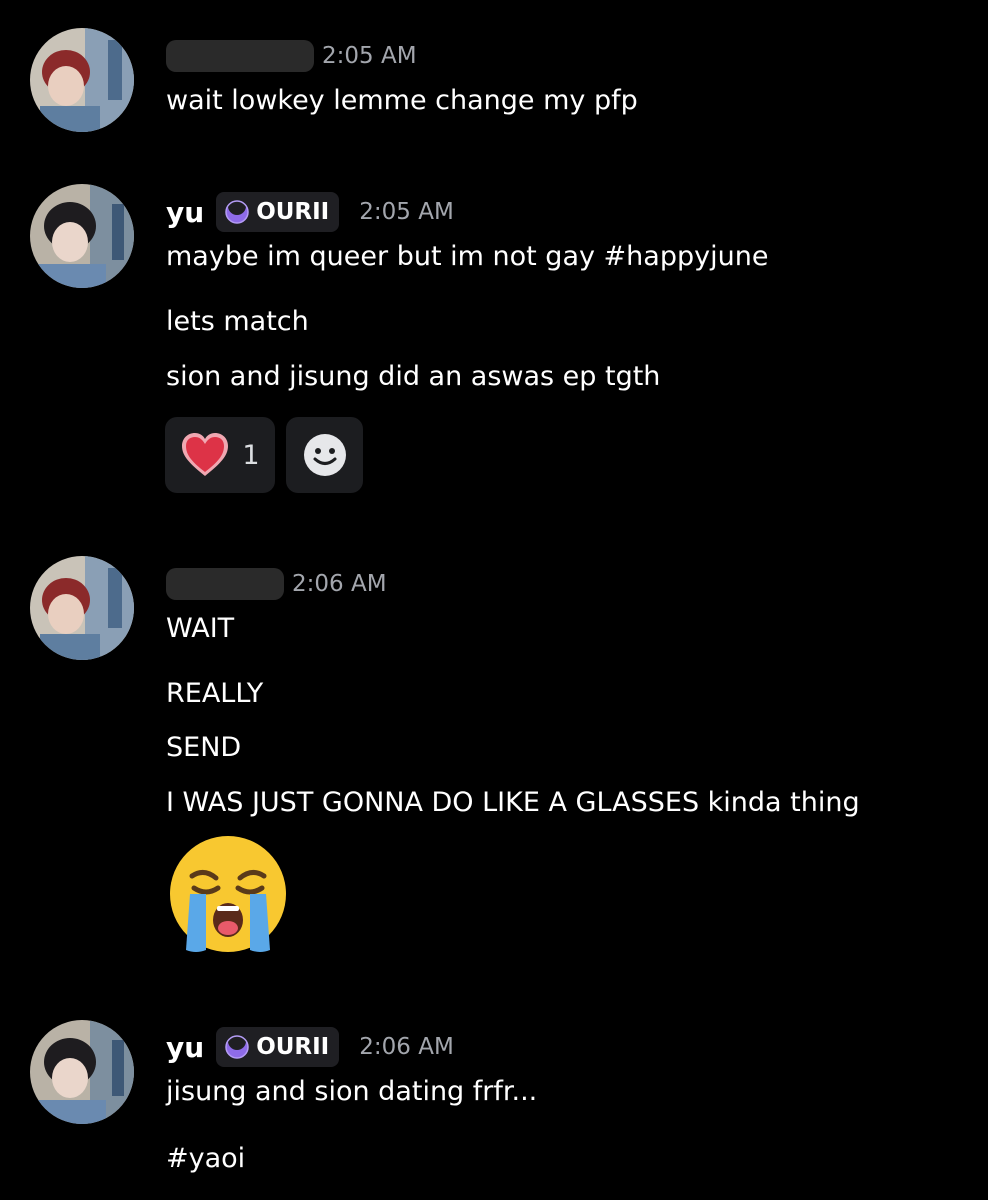 The image size is (988, 1200). Describe the element at coordinates (200, 628) in the screenshot. I see `message-text: WAIT` at that location.